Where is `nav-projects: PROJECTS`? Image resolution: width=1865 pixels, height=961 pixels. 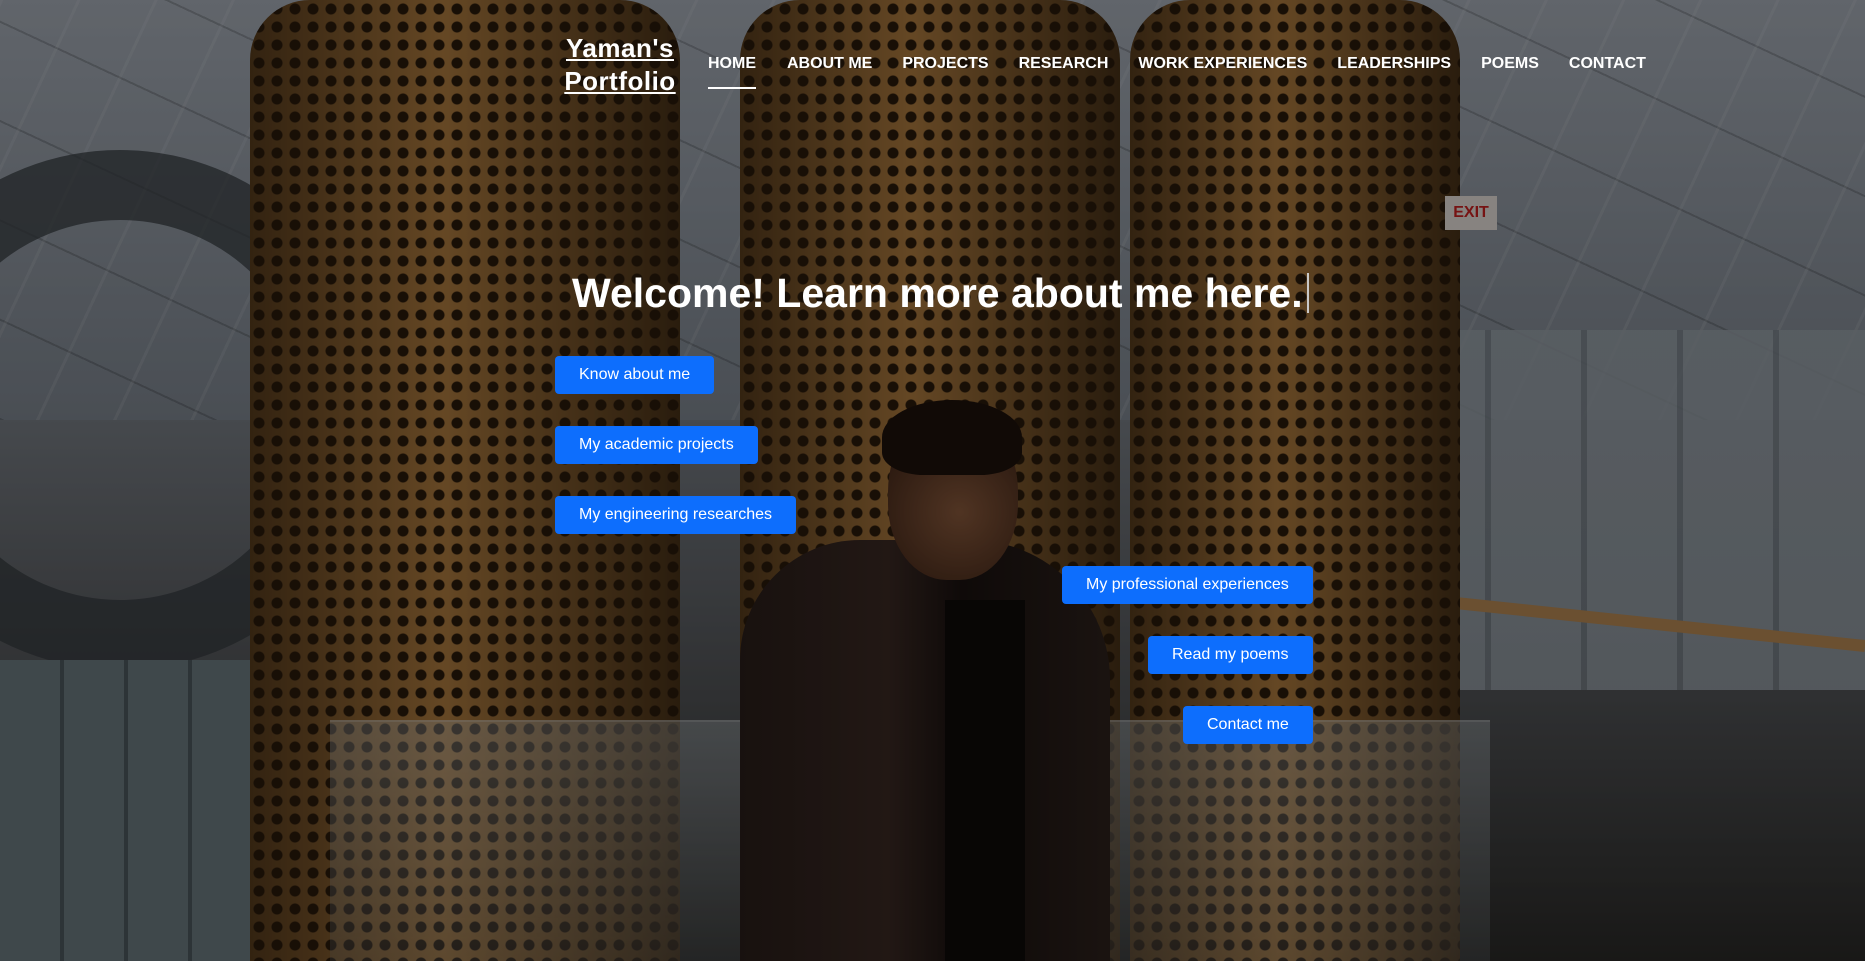 nav-projects: PROJECTS is located at coordinates (945, 64).